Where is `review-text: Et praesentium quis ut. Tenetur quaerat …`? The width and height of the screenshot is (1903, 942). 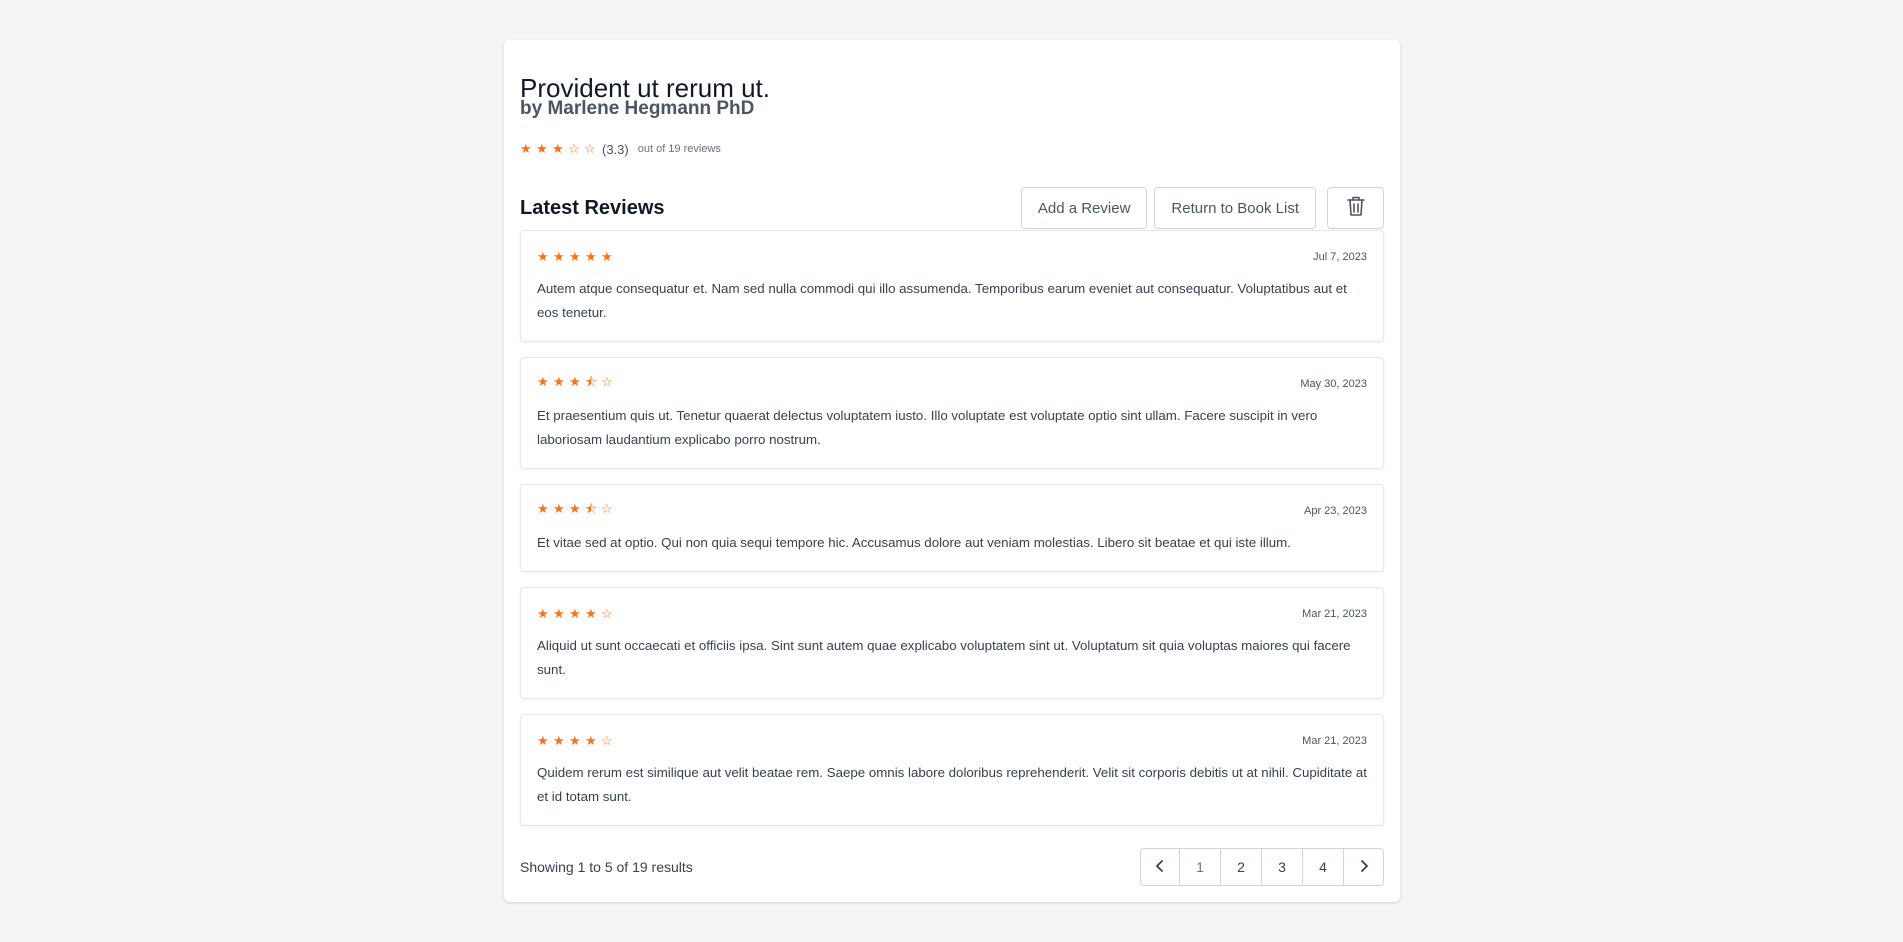 review-text: Et praesentium quis ut. Tenetur quaerat … is located at coordinates (927, 427).